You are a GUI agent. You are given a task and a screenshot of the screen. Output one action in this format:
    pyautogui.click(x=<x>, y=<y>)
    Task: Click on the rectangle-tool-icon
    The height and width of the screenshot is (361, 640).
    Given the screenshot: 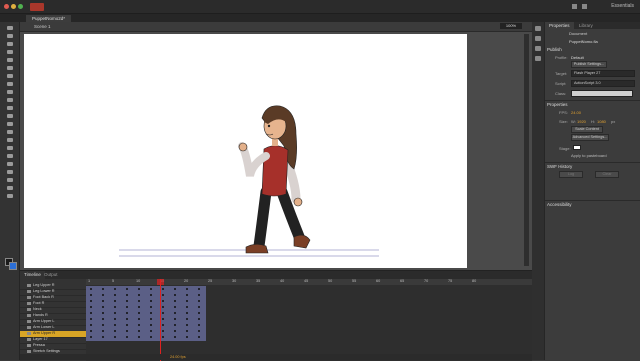 What is the action you would take?
    pyautogui.click(x=10, y=92)
    